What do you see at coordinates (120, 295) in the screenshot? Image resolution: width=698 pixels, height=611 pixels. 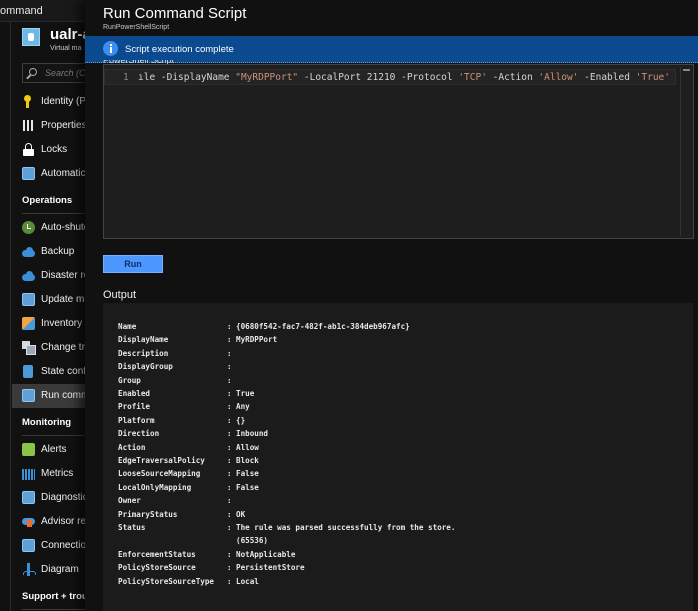 I see `output-heading: Output` at bounding box center [120, 295].